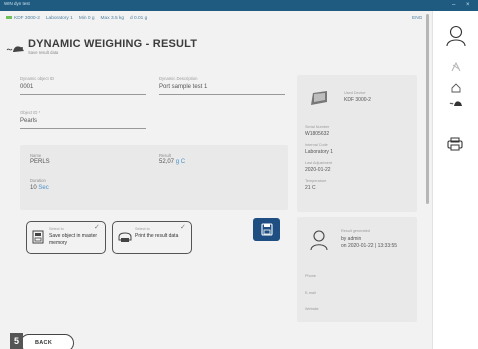 Image resolution: width=478 pixels, height=349 pixels. What do you see at coordinates (239, 5) in the screenshot?
I see `title-bar: WIN dyn test – ×` at bounding box center [239, 5].